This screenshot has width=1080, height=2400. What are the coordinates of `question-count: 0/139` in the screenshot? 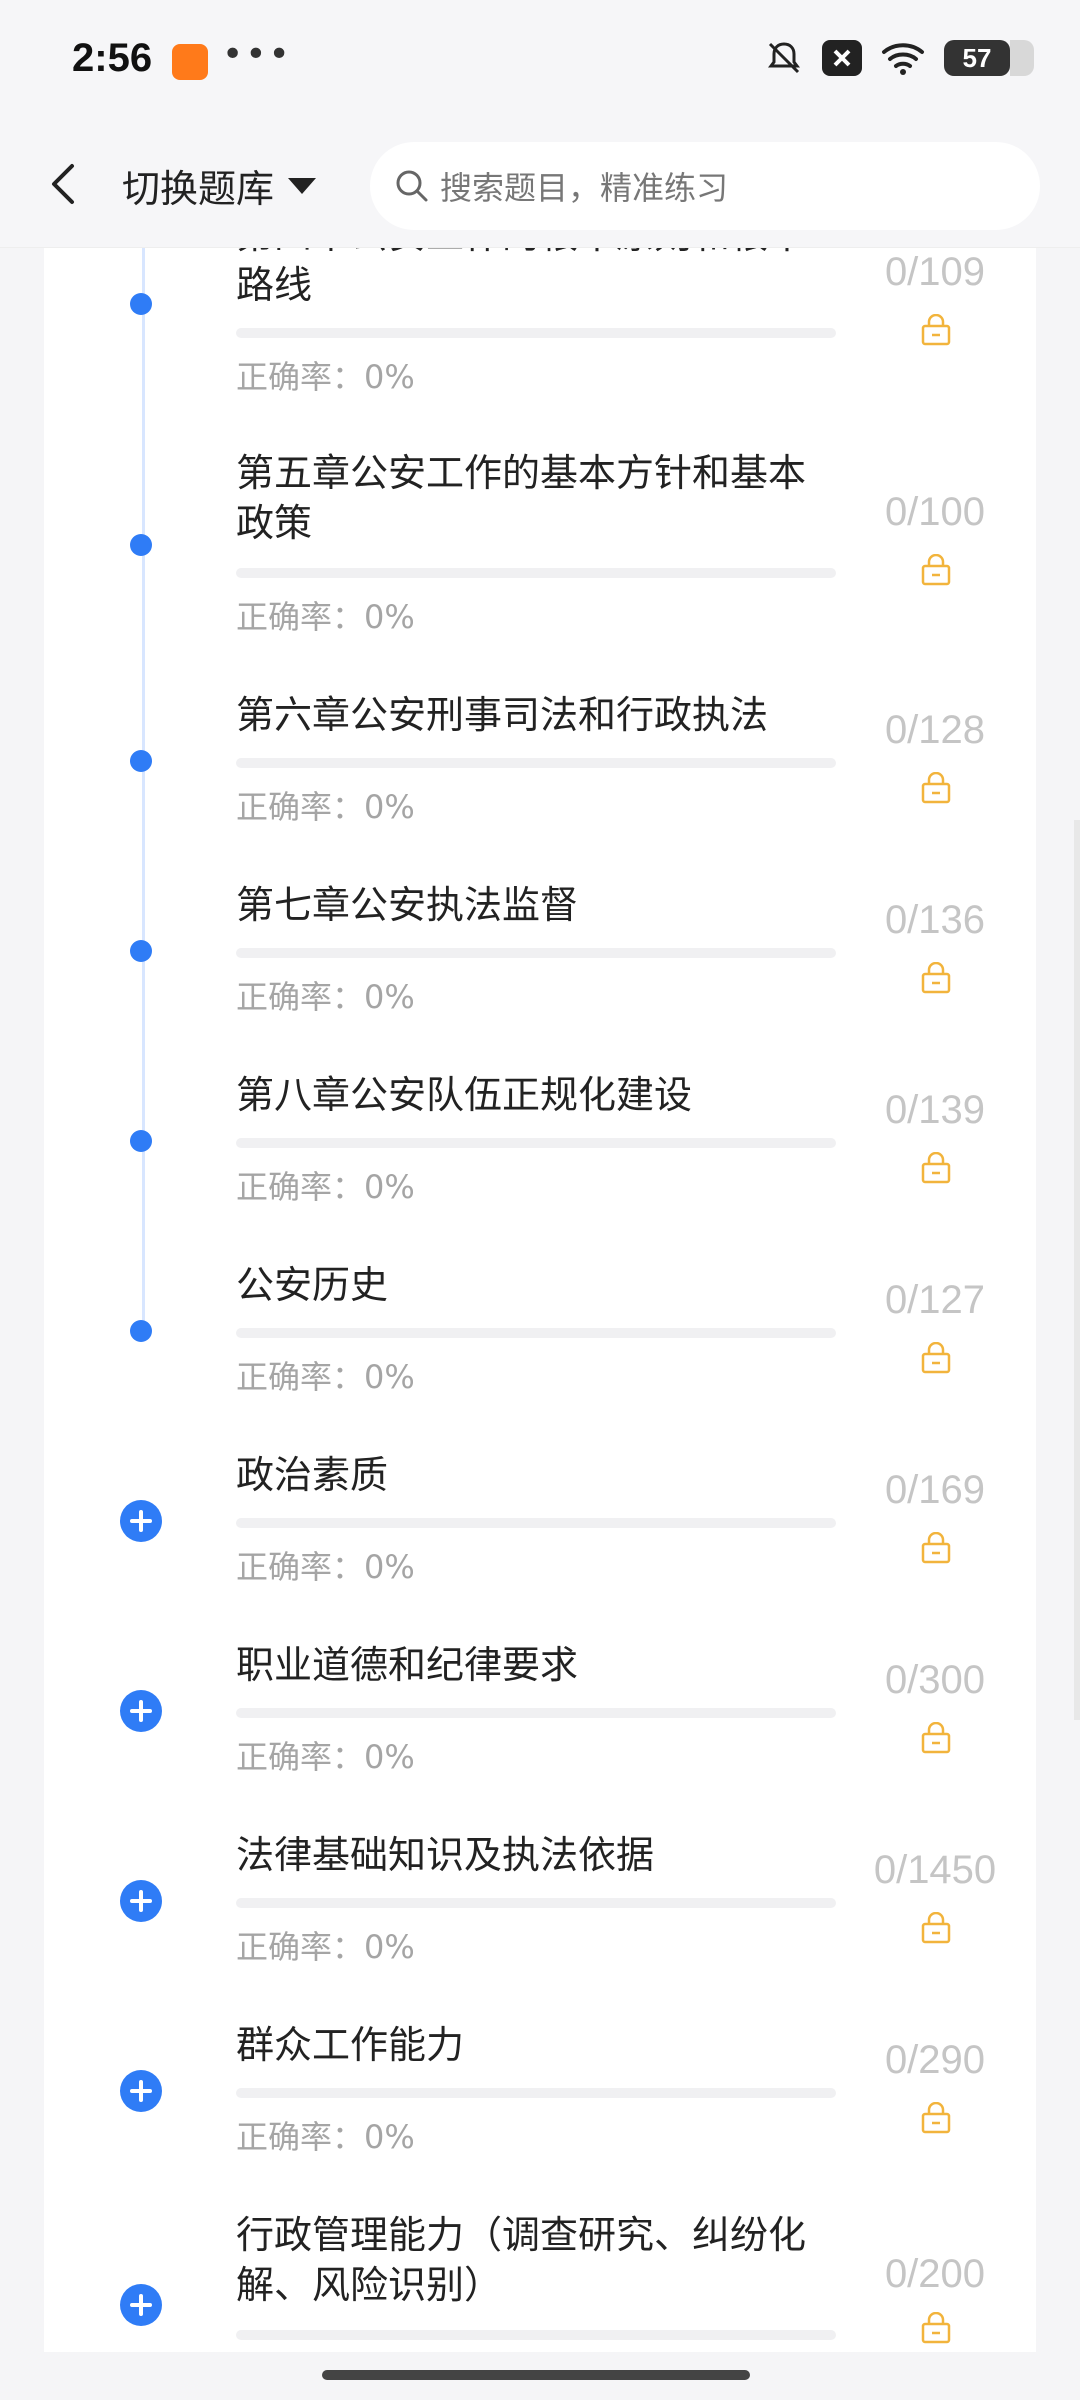 It's located at (935, 1110).